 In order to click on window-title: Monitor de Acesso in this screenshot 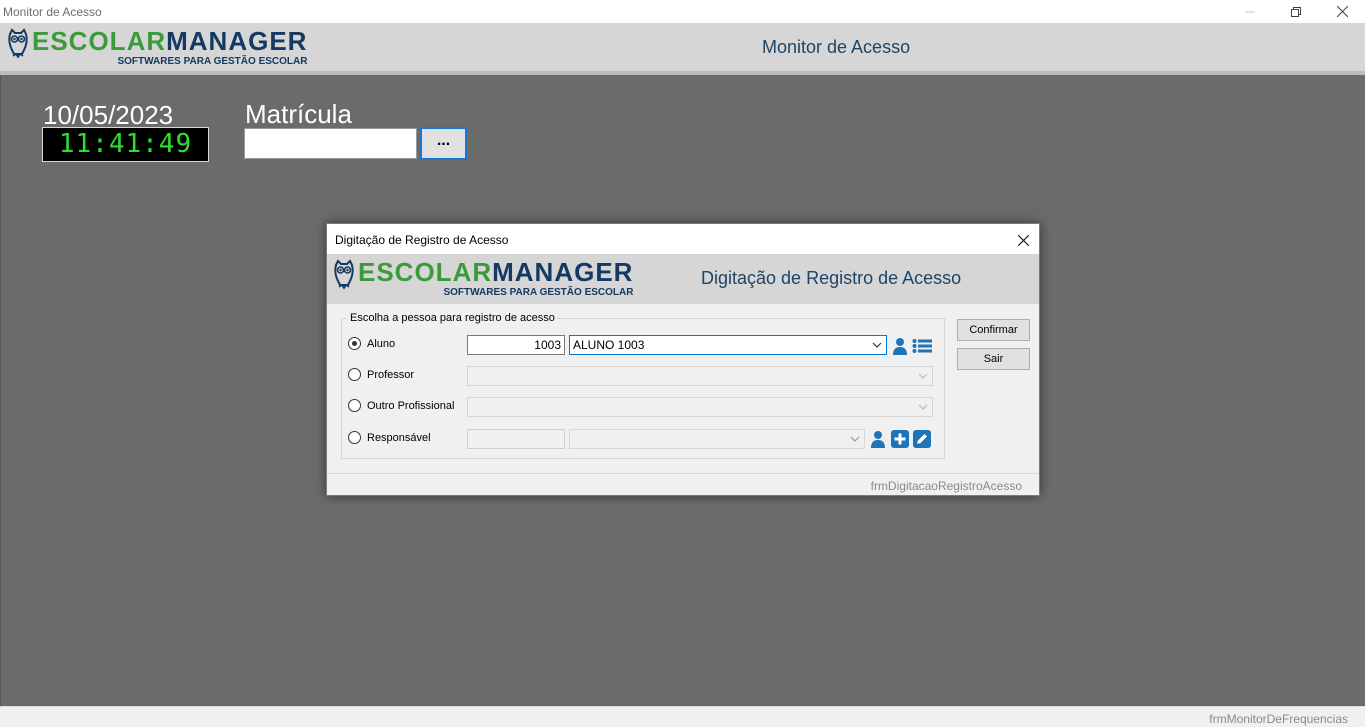, I will do `click(52, 12)`.